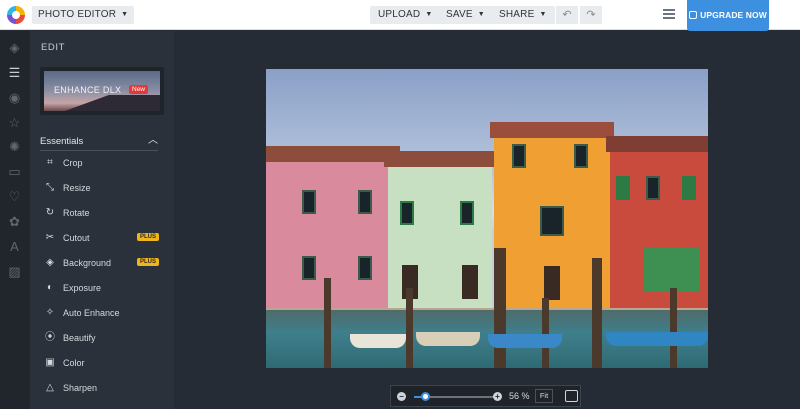  What do you see at coordinates (50, 312) in the screenshot?
I see `magic-wand-icon: ✧` at bounding box center [50, 312].